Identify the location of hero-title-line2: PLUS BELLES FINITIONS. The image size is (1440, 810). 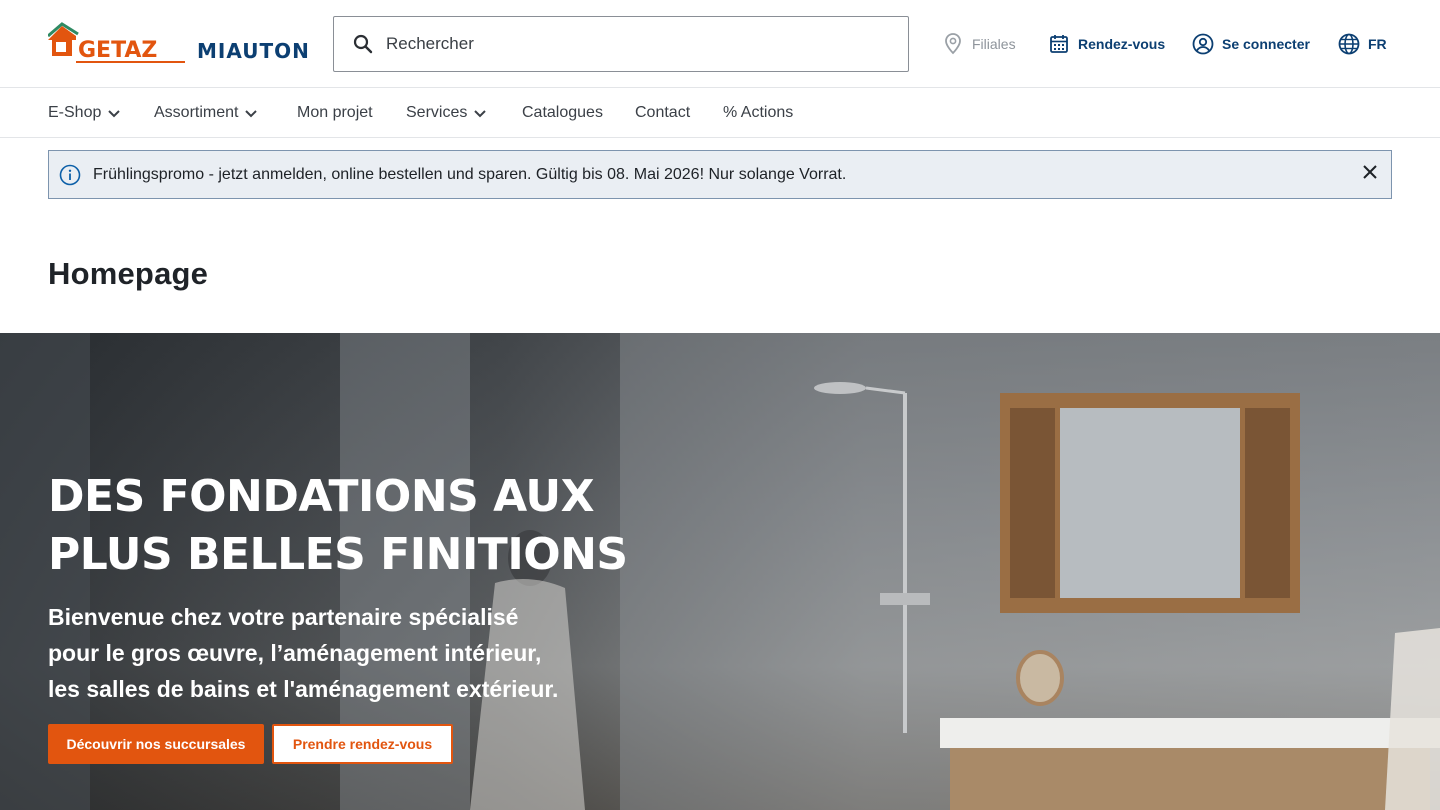
(338, 554).